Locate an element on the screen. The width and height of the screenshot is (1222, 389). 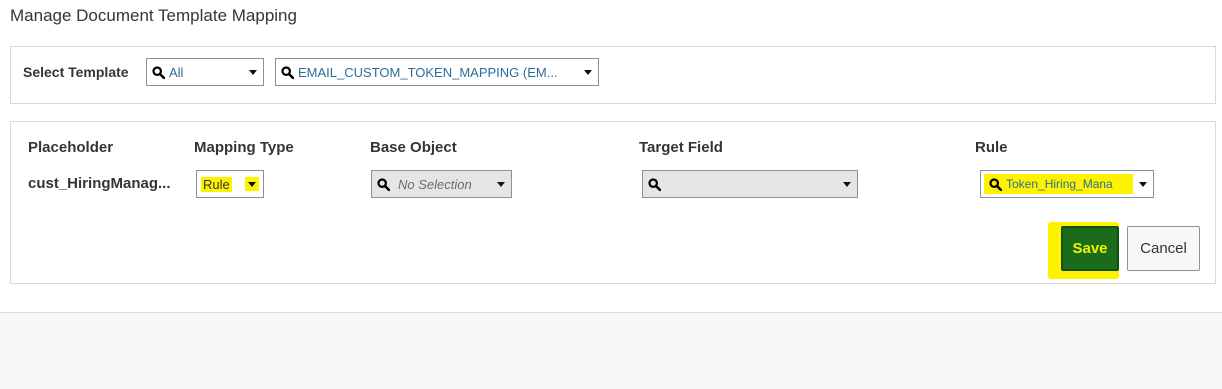
mapping-type-select: Rule is located at coordinates (230, 184).